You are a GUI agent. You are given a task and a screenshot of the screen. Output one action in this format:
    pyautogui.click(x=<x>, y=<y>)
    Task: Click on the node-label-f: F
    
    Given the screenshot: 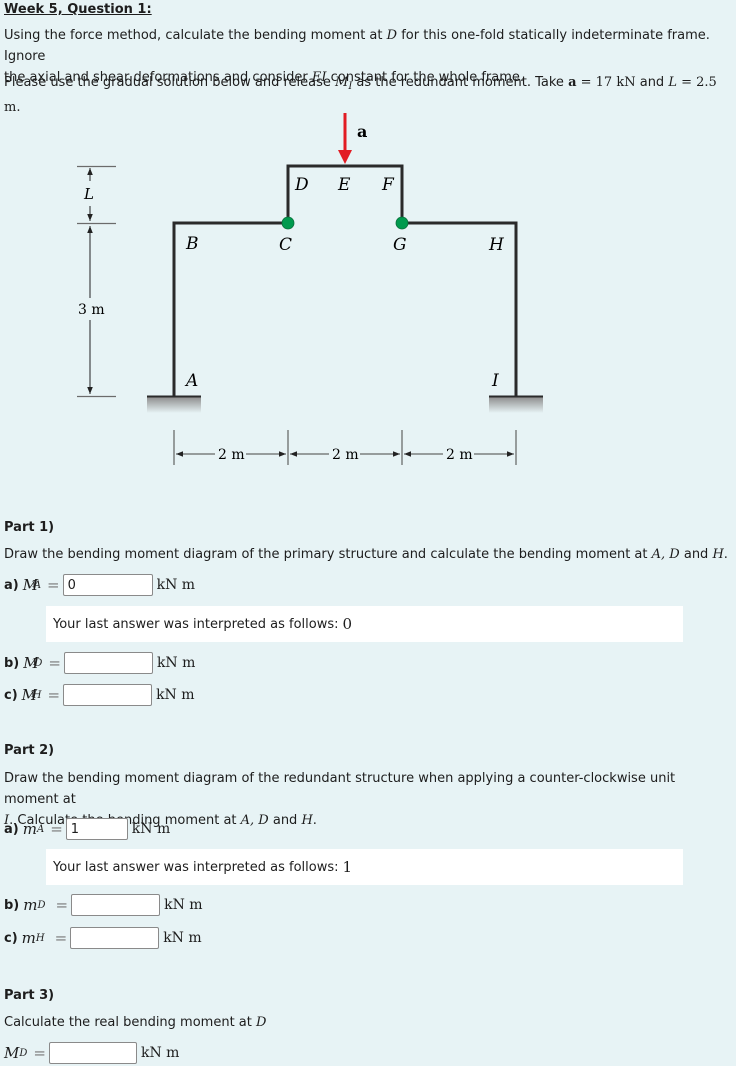 What is the action you would take?
    pyautogui.click(x=388, y=185)
    